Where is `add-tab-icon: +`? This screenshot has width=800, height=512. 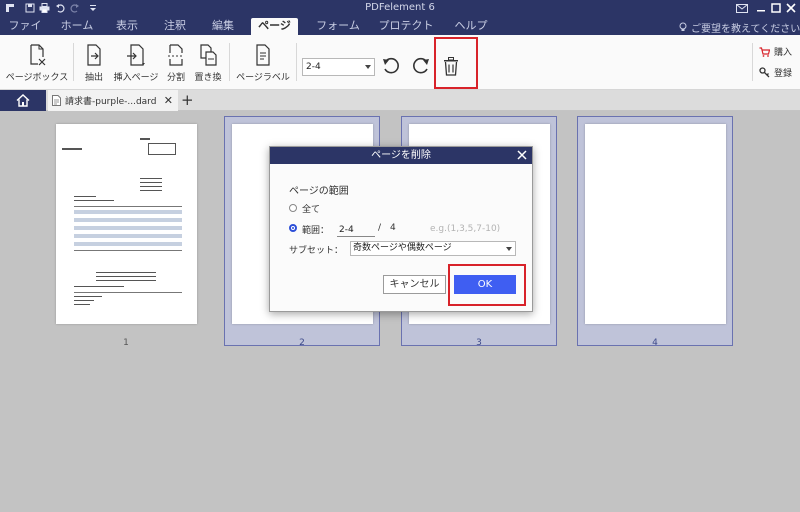 add-tab-icon: + is located at coordinates (187, 100).